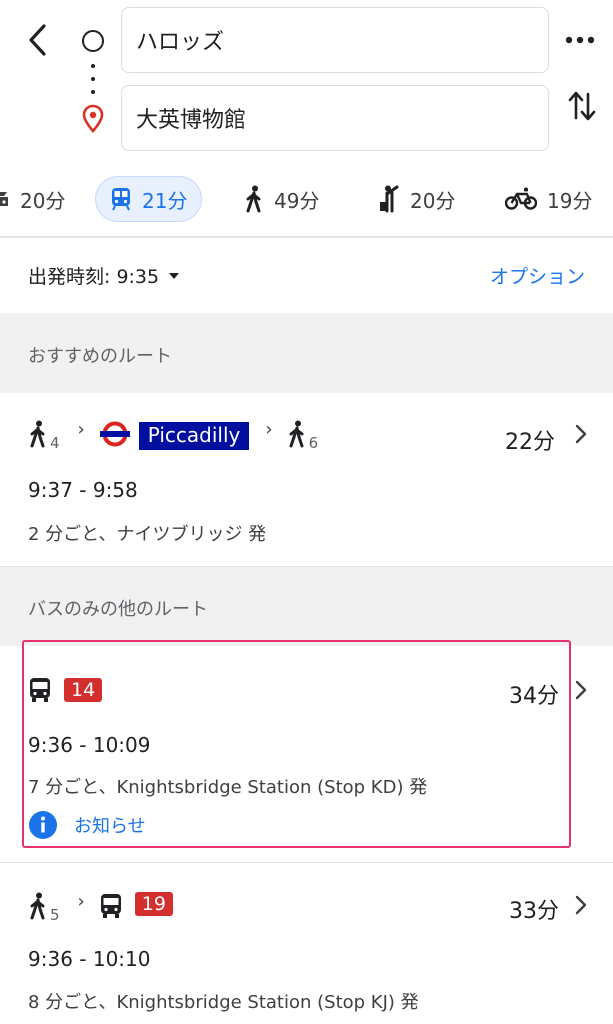 The image size is (613, 1024). What do you see at coordinates (93, 79) in the screenshot?
I see `route-dots-icon` at bounding box center [93, 79].